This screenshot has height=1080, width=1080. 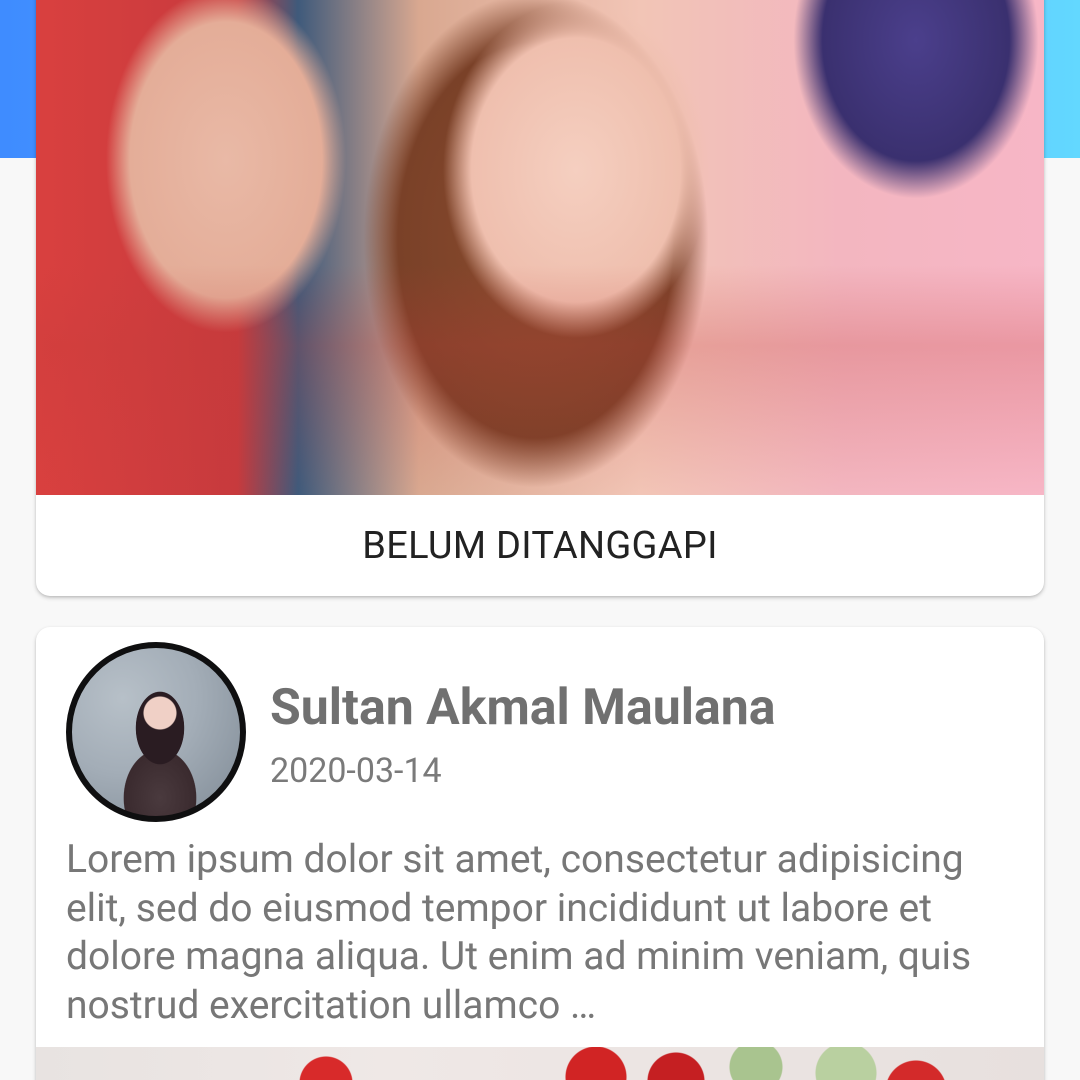 I want to click on complaint-photo, so click(x=540, y=1063).